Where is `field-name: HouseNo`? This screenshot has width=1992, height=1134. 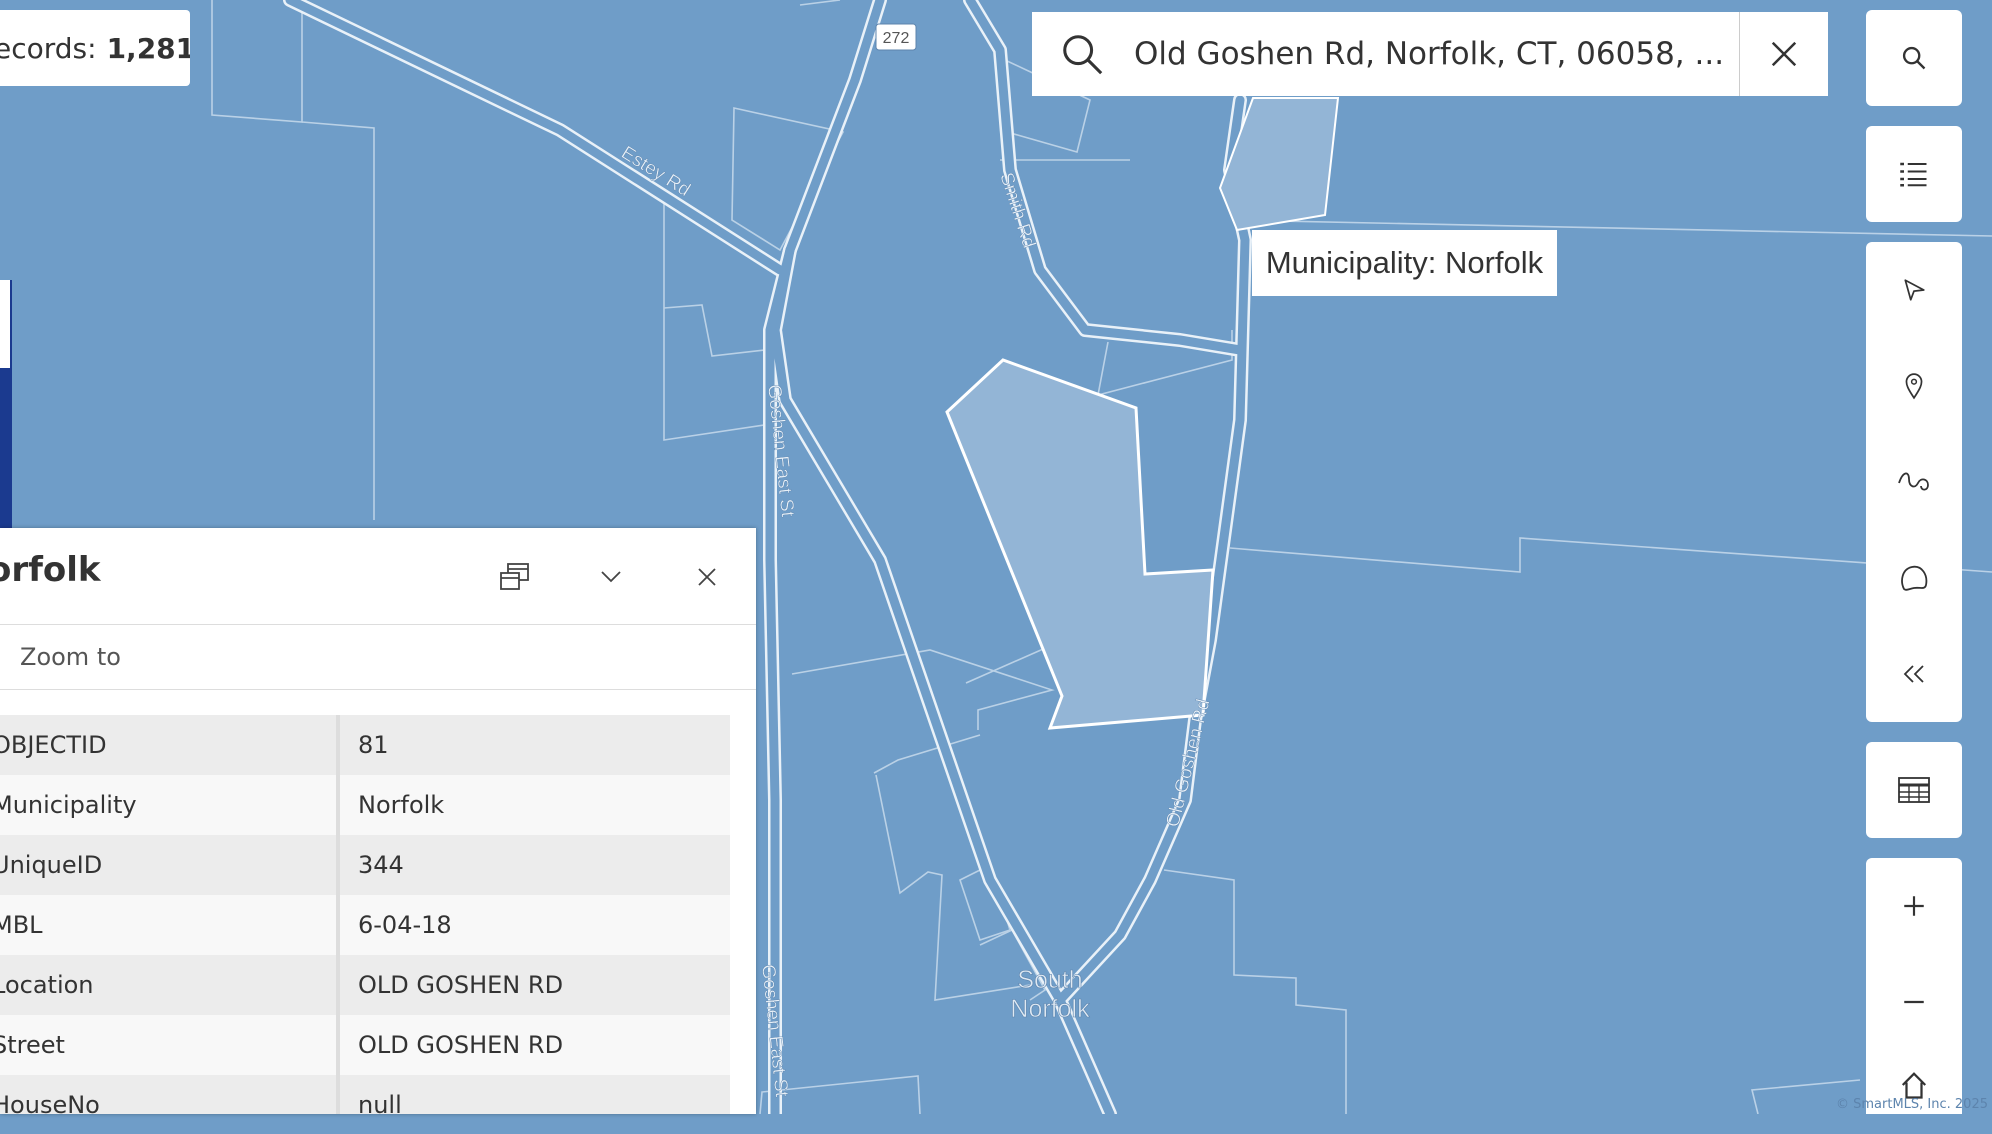 field-name: HouseNo is located at coordinates (50, 1102).